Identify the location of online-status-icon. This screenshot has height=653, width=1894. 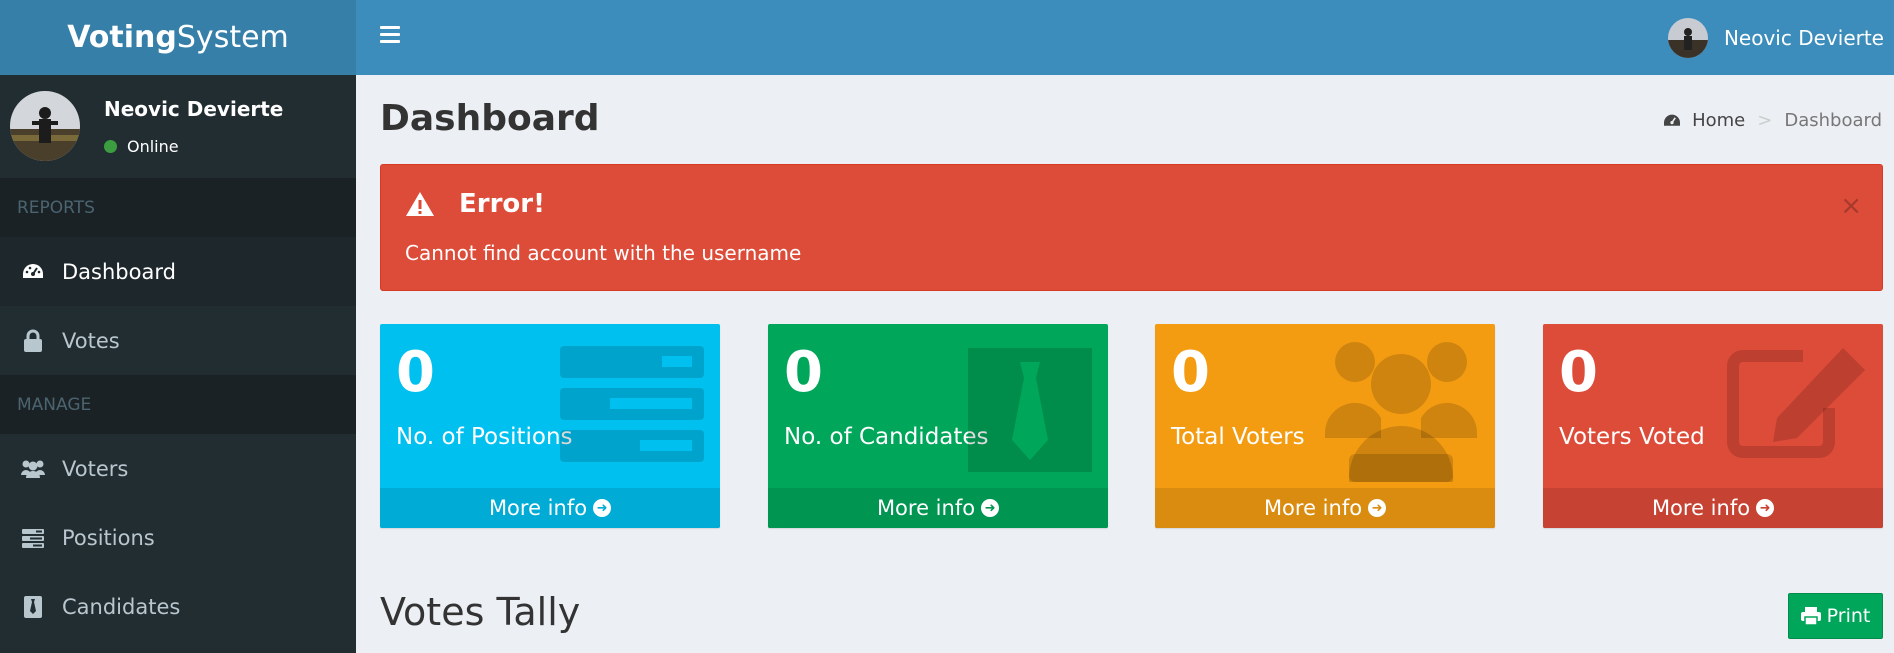
(110, 146).